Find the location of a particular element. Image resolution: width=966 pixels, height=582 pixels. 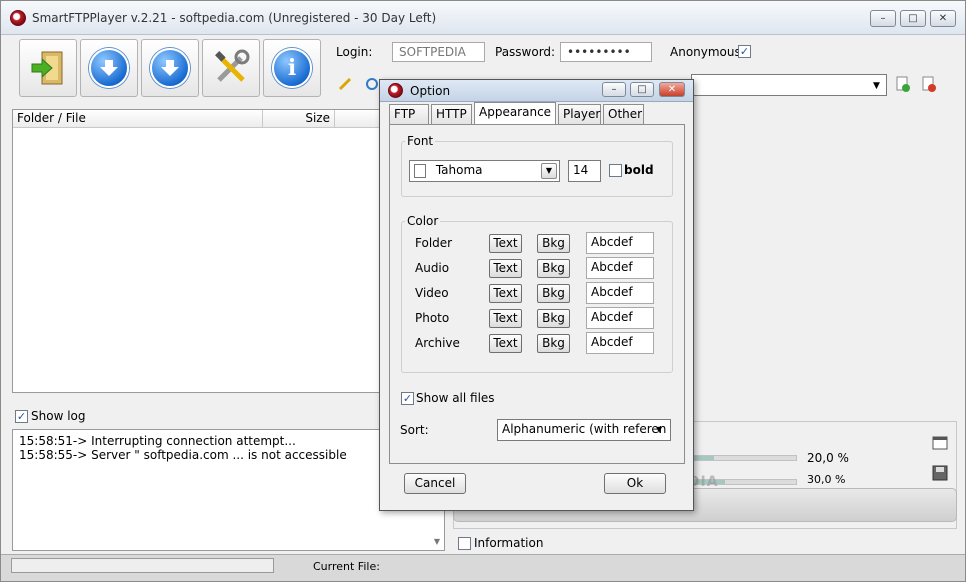

current-file-label: Current File: is located at coordinates (346, 566).